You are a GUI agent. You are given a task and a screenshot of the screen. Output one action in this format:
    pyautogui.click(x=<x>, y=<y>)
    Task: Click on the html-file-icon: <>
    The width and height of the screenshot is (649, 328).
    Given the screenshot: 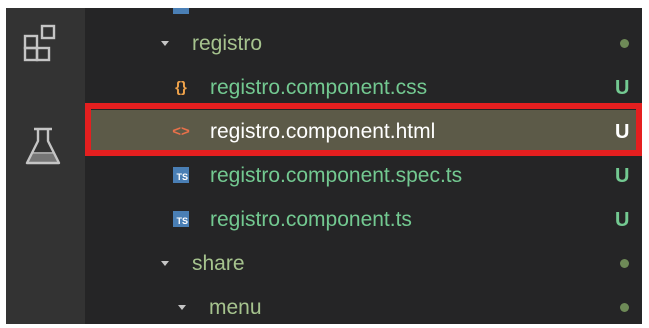 What is the action you would take?
    pyautogui.click(x=181, y=131)
    